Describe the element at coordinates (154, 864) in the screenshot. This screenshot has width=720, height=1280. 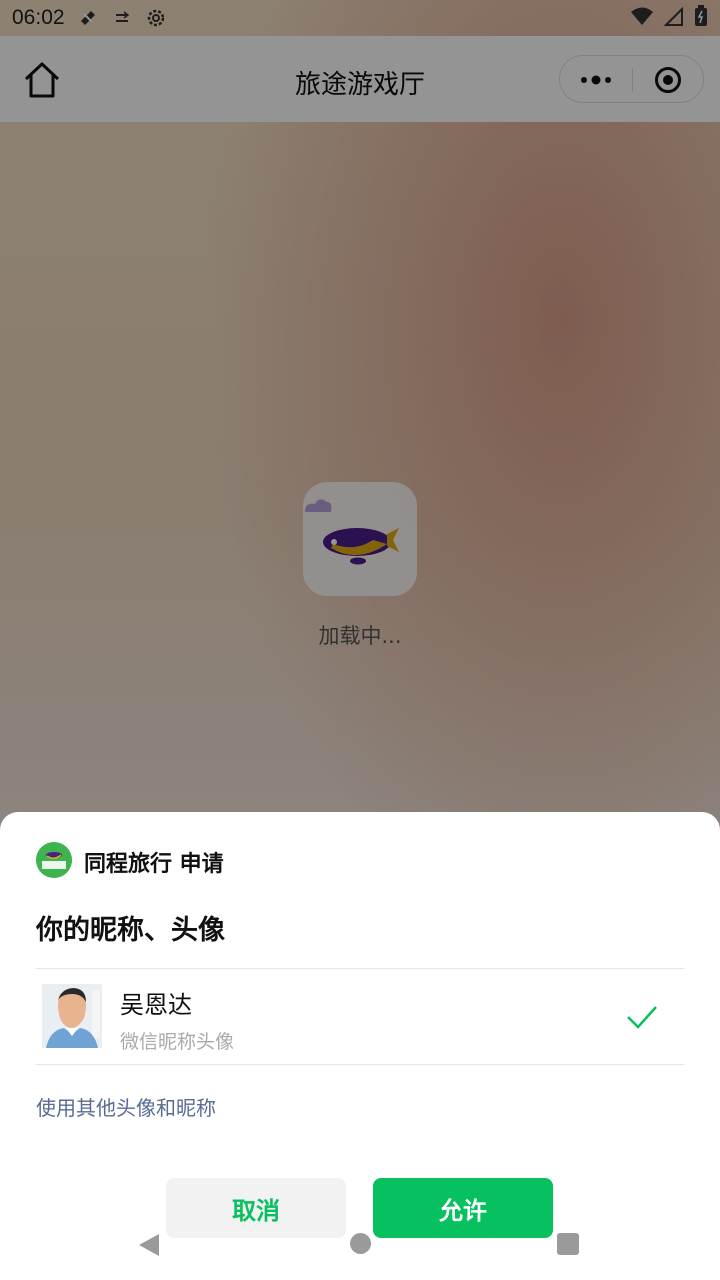
I see `app-name: 同程旅行 申请` at that location.